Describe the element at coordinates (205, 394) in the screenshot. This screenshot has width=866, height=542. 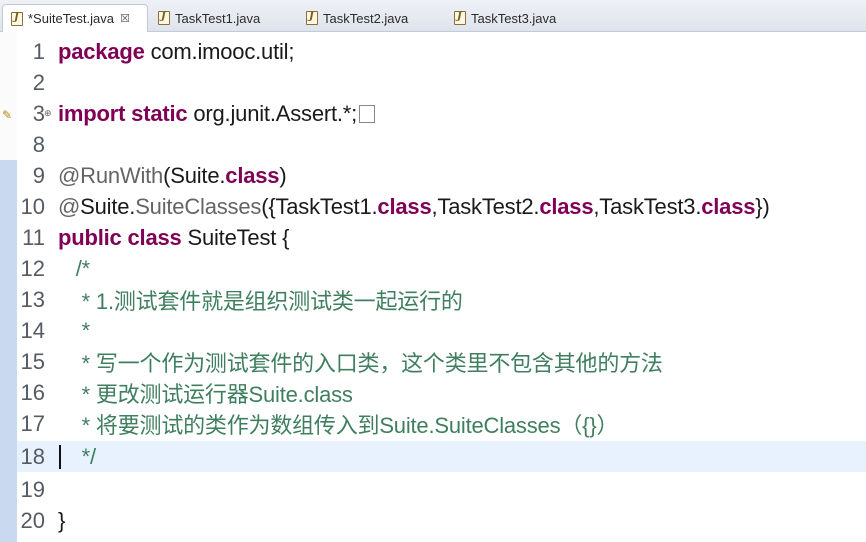
I see `comment-text: * 更改测试运行器Suite.class` at that location.